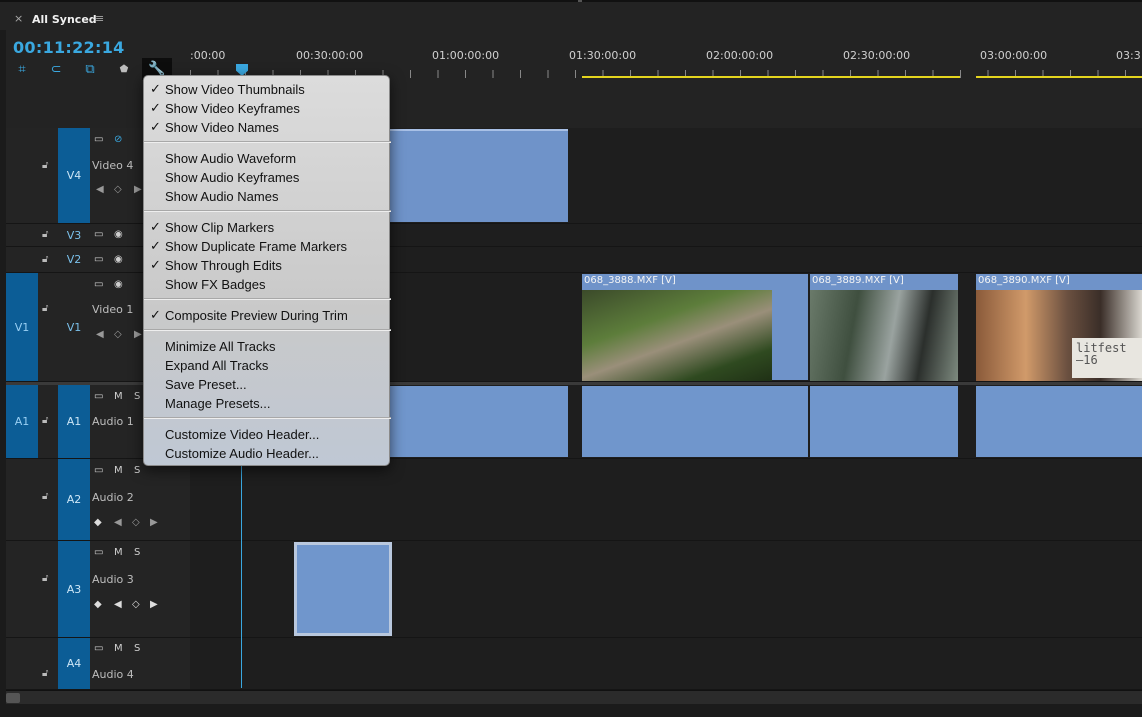 This screenshot has height=717, width=1142. Describe the element at coordinates (22, 327) in the screenshot. I see `source-patch-v1: V1` at that location.